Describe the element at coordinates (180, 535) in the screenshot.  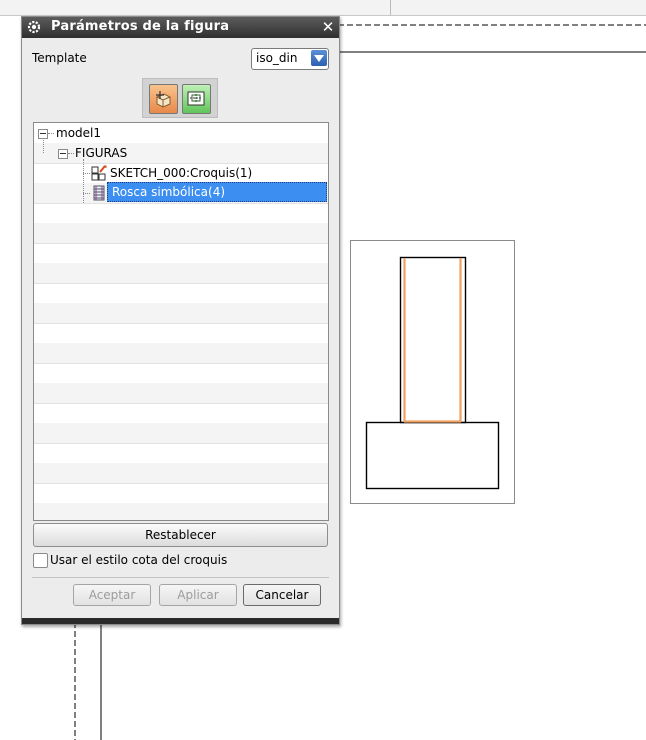
I see `reset-button: Restablecer` at that location.